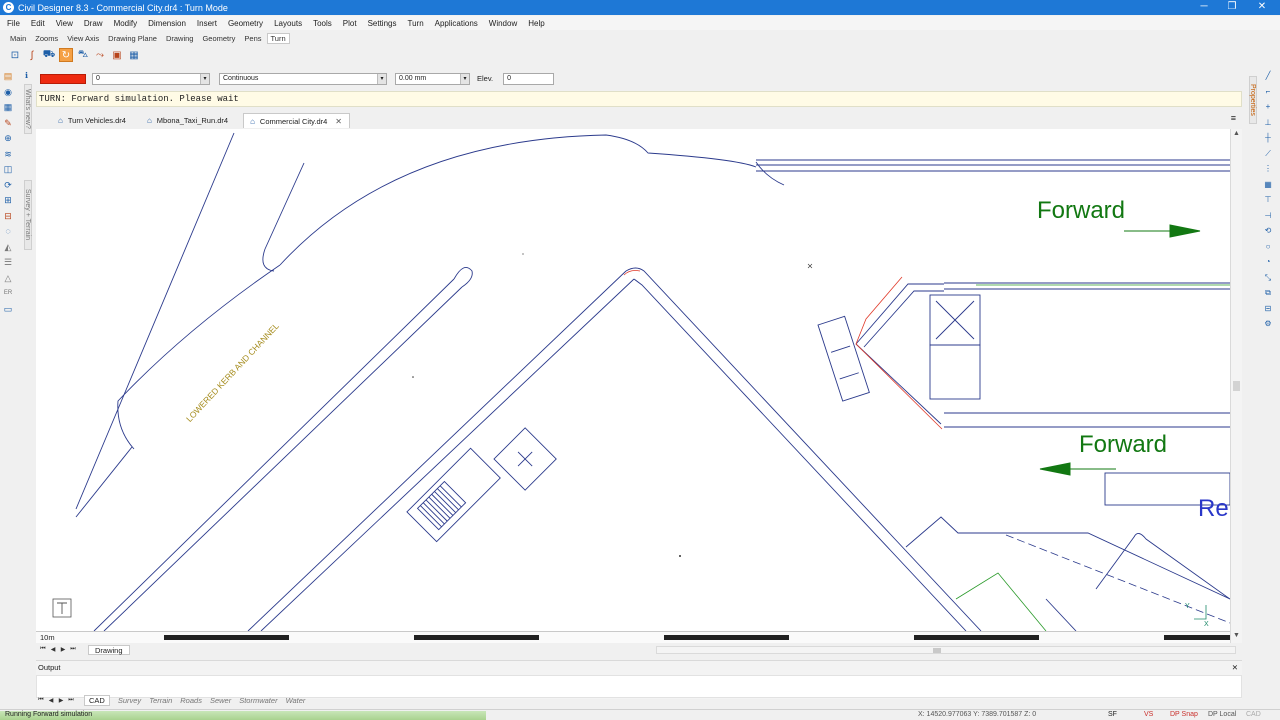  What do you see at coordinates (1268, 76) in the screenshot?
I see `line-icon: ╱` at bounding box center [1268, 76].